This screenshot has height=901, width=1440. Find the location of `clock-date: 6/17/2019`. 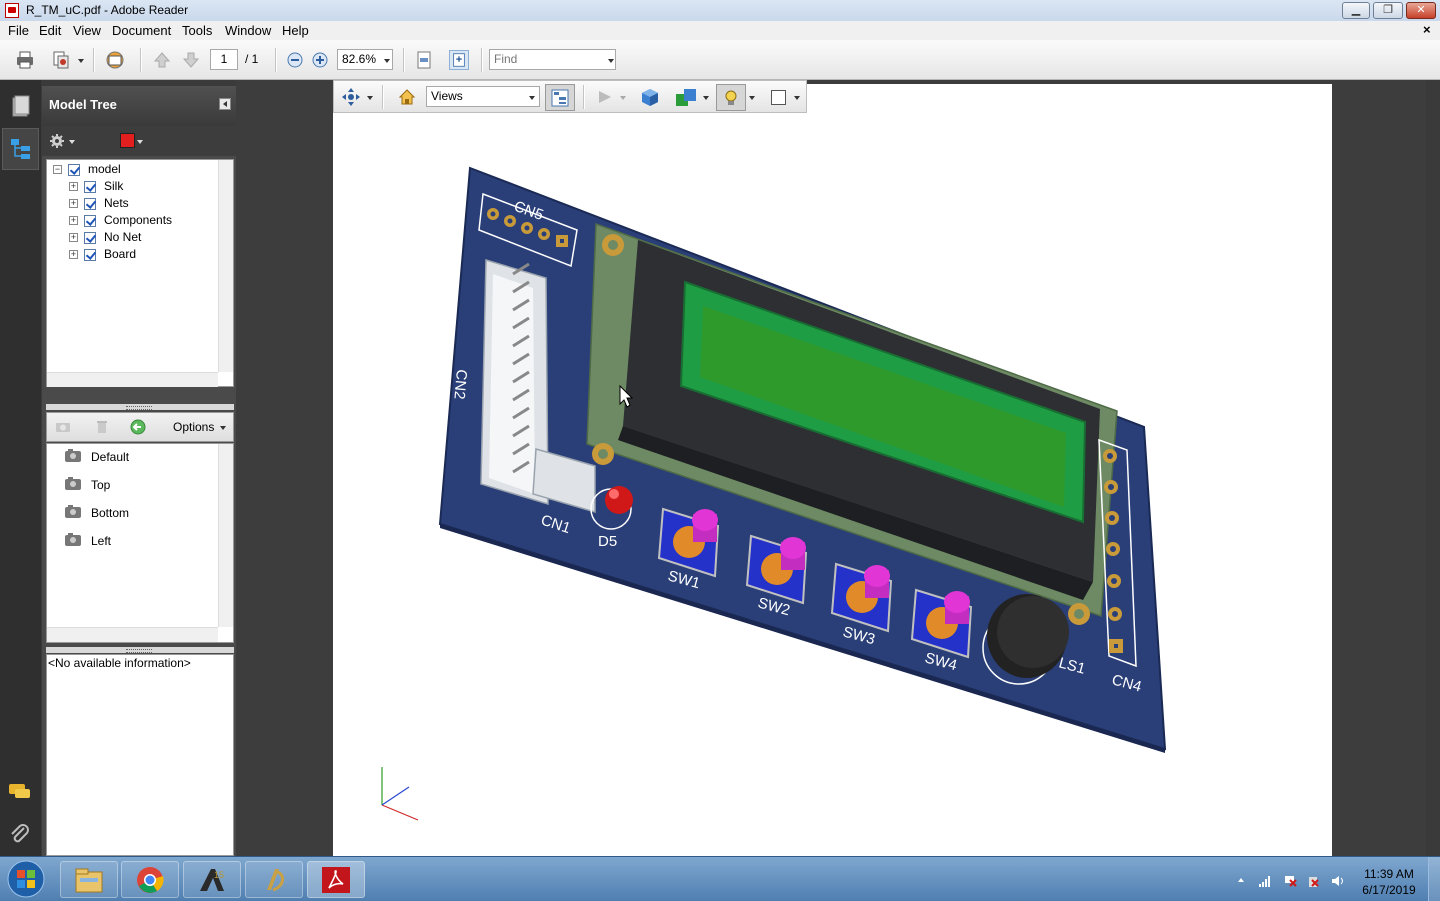

clock-date: 6/17/2019 is located at coordinates (1389, 890).